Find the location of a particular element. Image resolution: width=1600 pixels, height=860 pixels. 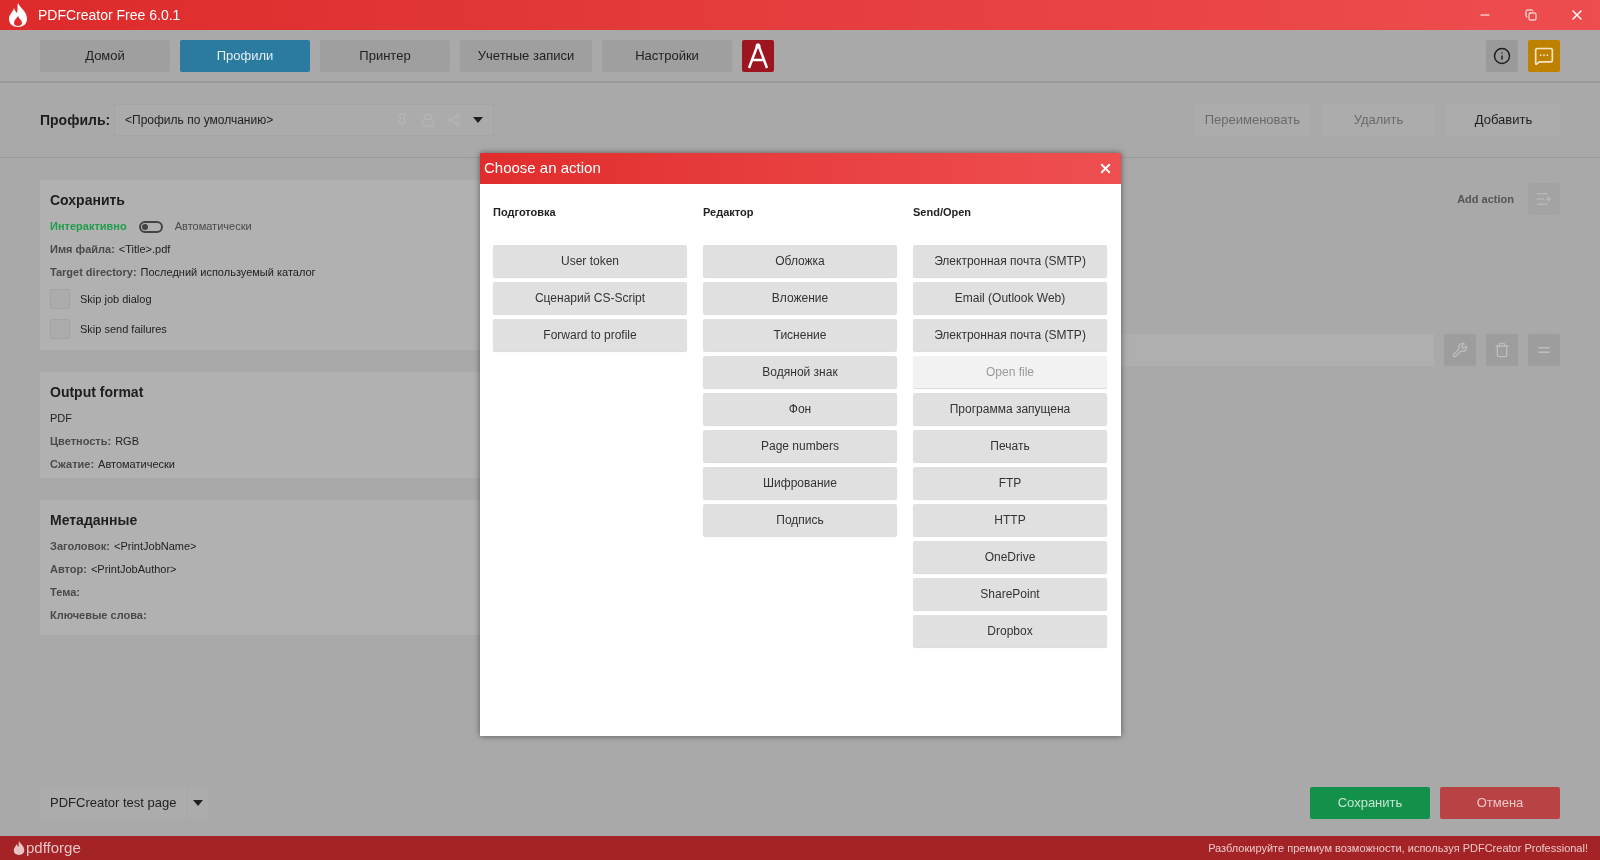

action-option-button: Обложка is located at coordinates (800, 261).